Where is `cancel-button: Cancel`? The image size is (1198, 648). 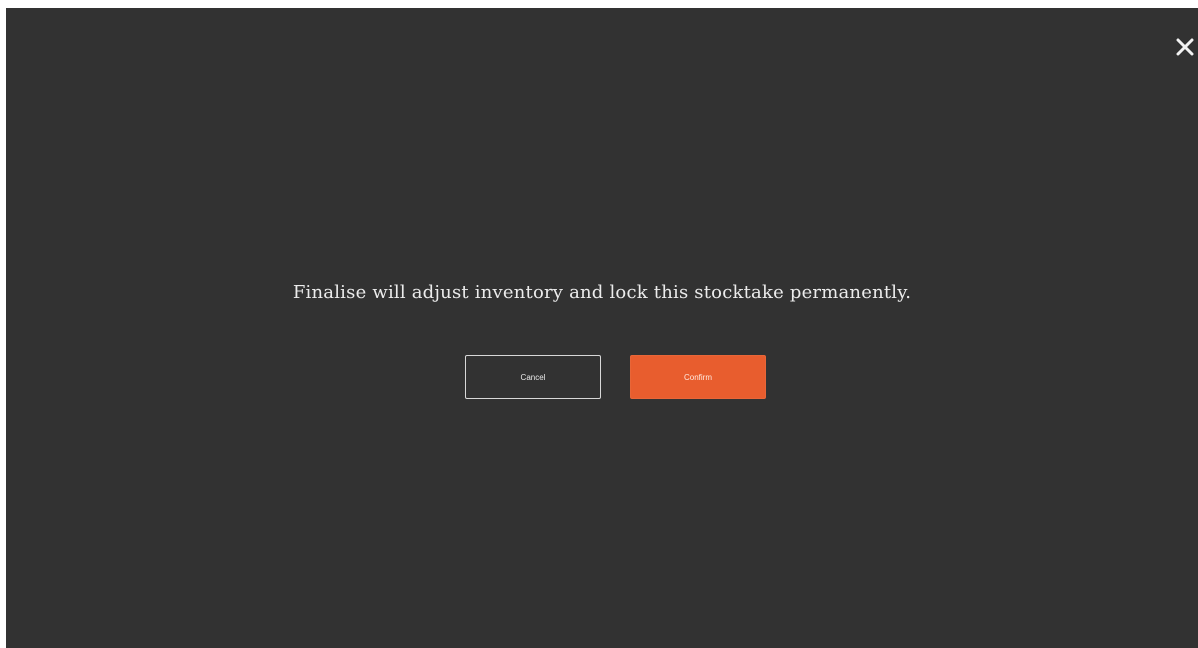
cancel-button: Cancel is located at coordinates (533, 377).